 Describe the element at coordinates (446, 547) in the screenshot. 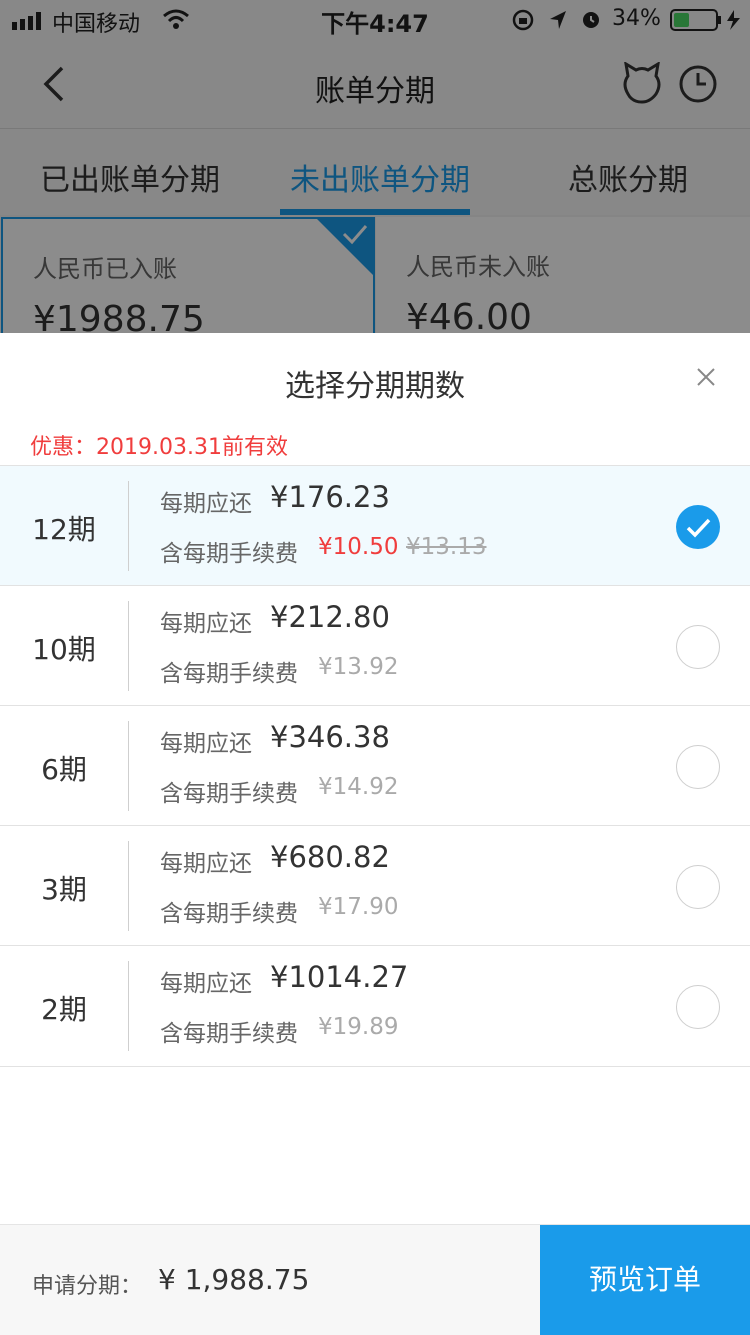

I see `fee-original-amount: ¥13.13` at that location.